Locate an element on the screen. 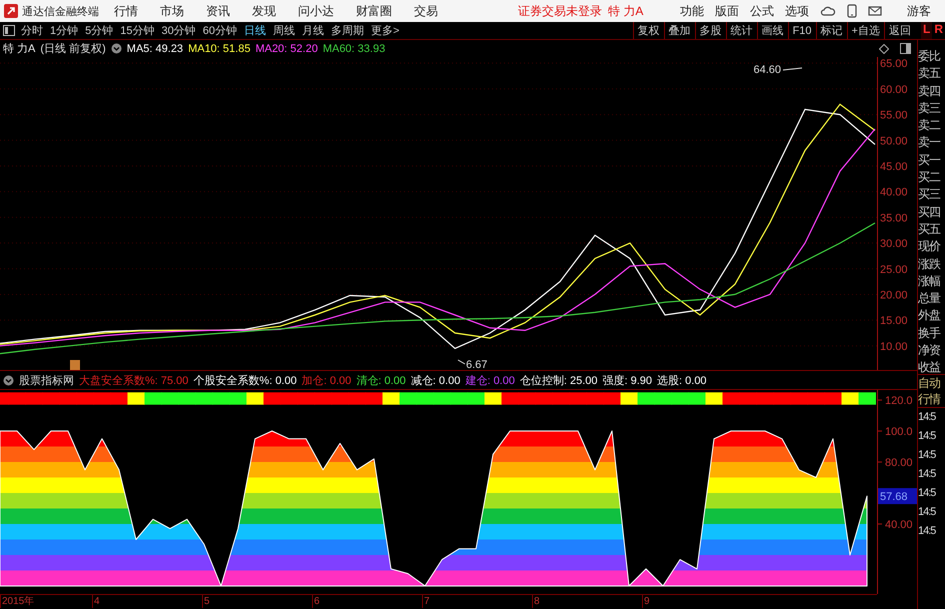 Image resolution: width=945 pixels, height=609 pixels. indicator-value: 清仓: 0.00 is located at coordinates (381, 381).